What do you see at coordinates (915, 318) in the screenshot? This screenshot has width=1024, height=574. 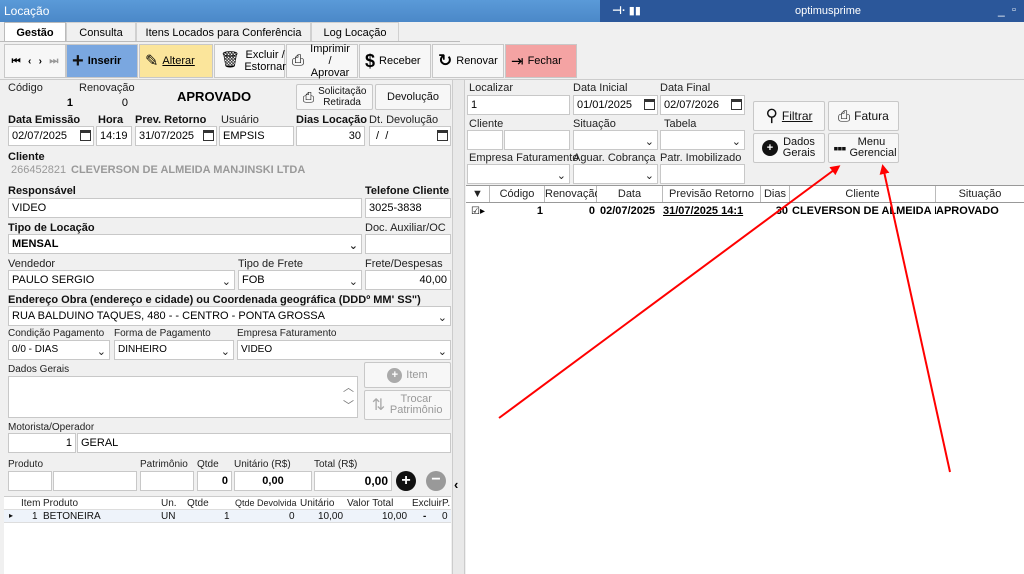 I see `red-arrow-to-menu-gerencial` at bounding box center [915, 318].